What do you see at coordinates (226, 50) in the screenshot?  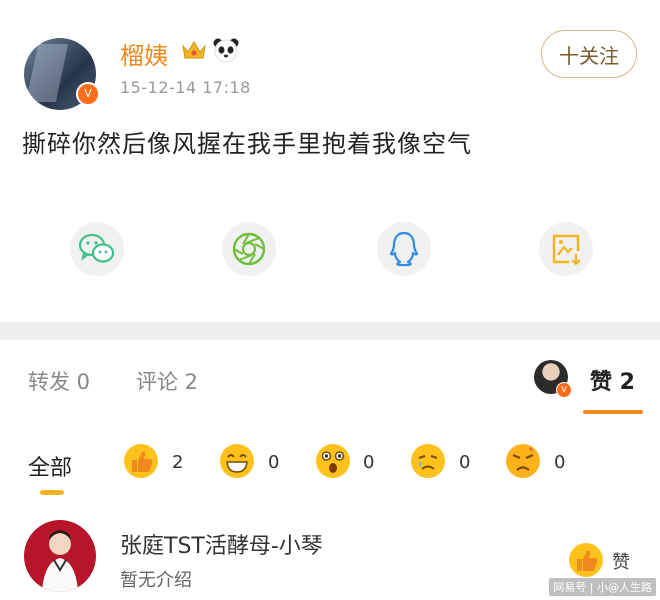 I see `panda-icon` at bounding box center [226, 50].